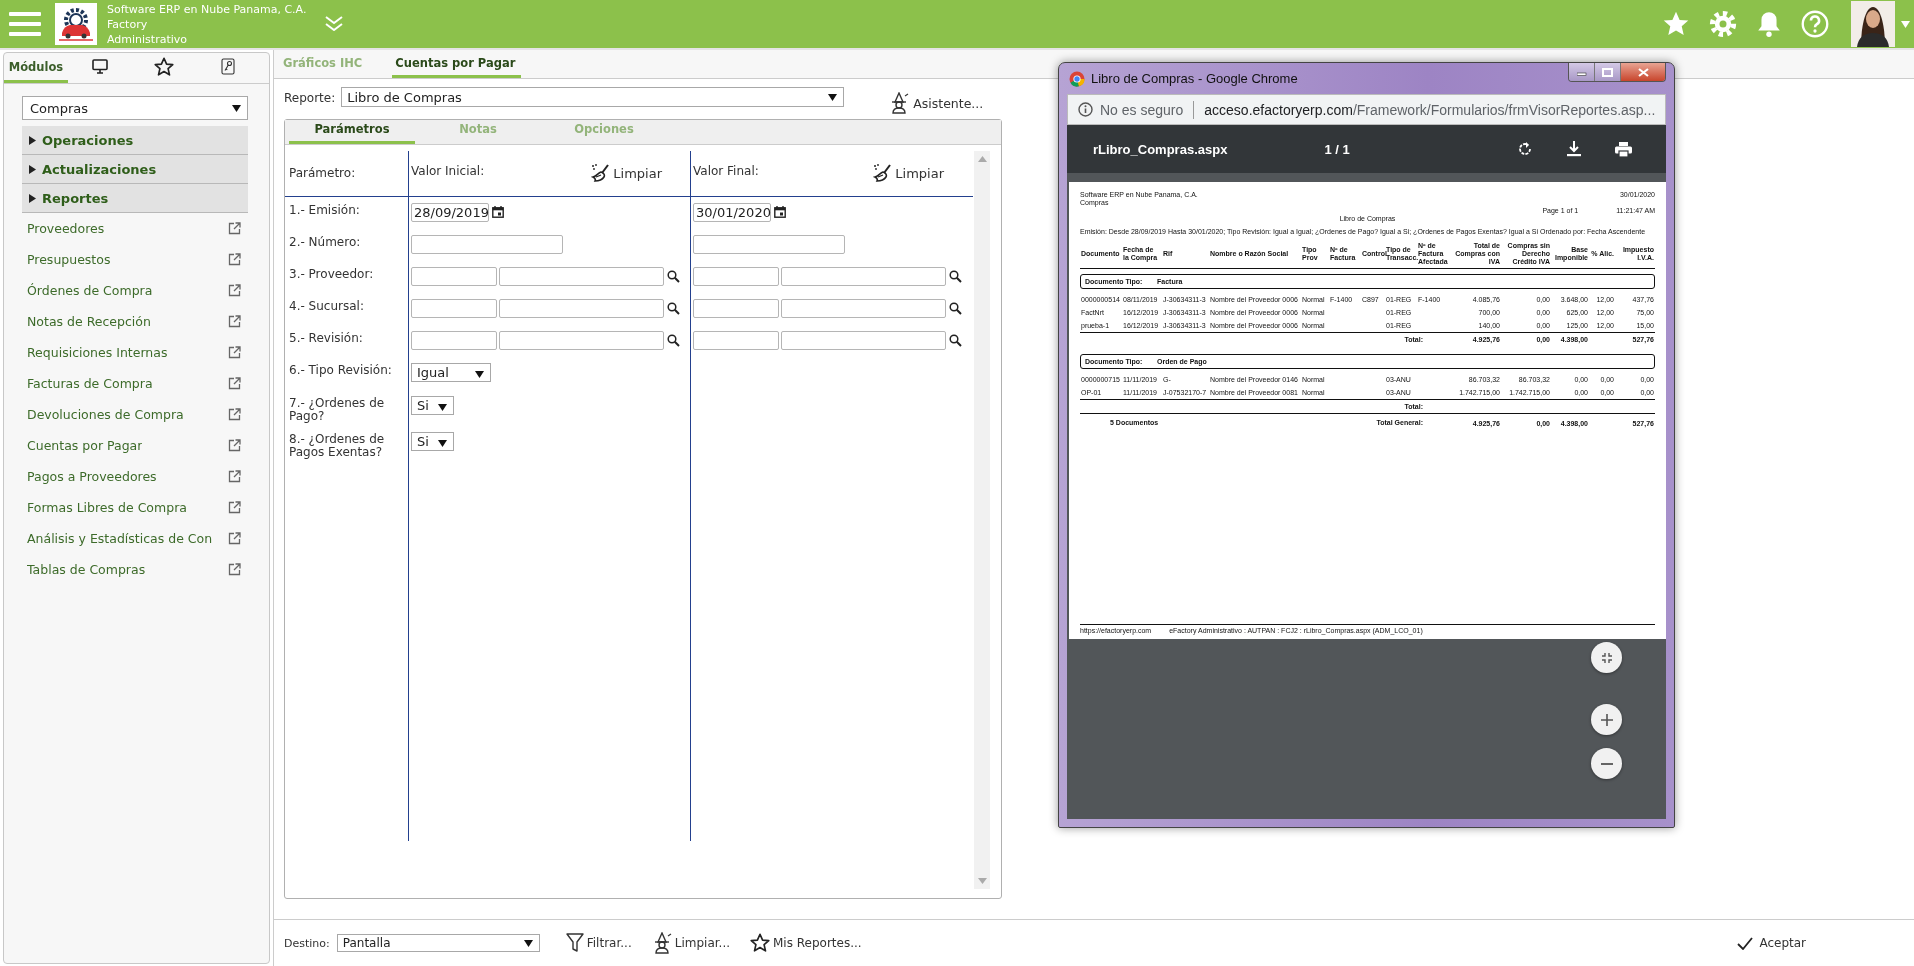 This screenshot has width=1914, height=966. Describe the element at coordinates (97, 352) in the screenshot. I see `menu-link: Requisiciones Internas` at that location.